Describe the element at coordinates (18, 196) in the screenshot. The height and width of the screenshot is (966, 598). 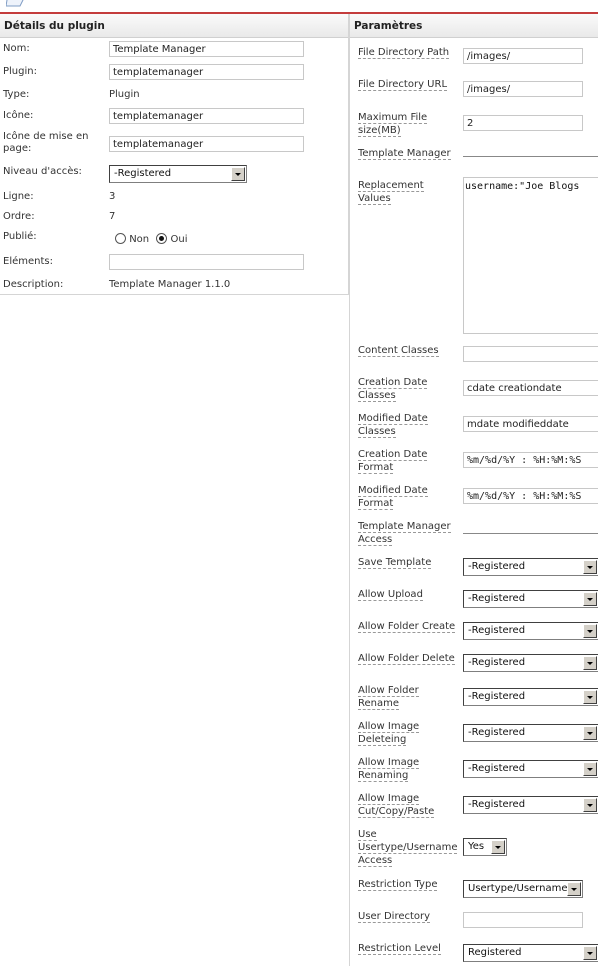
I see `line-label: Ligne:` at that location.